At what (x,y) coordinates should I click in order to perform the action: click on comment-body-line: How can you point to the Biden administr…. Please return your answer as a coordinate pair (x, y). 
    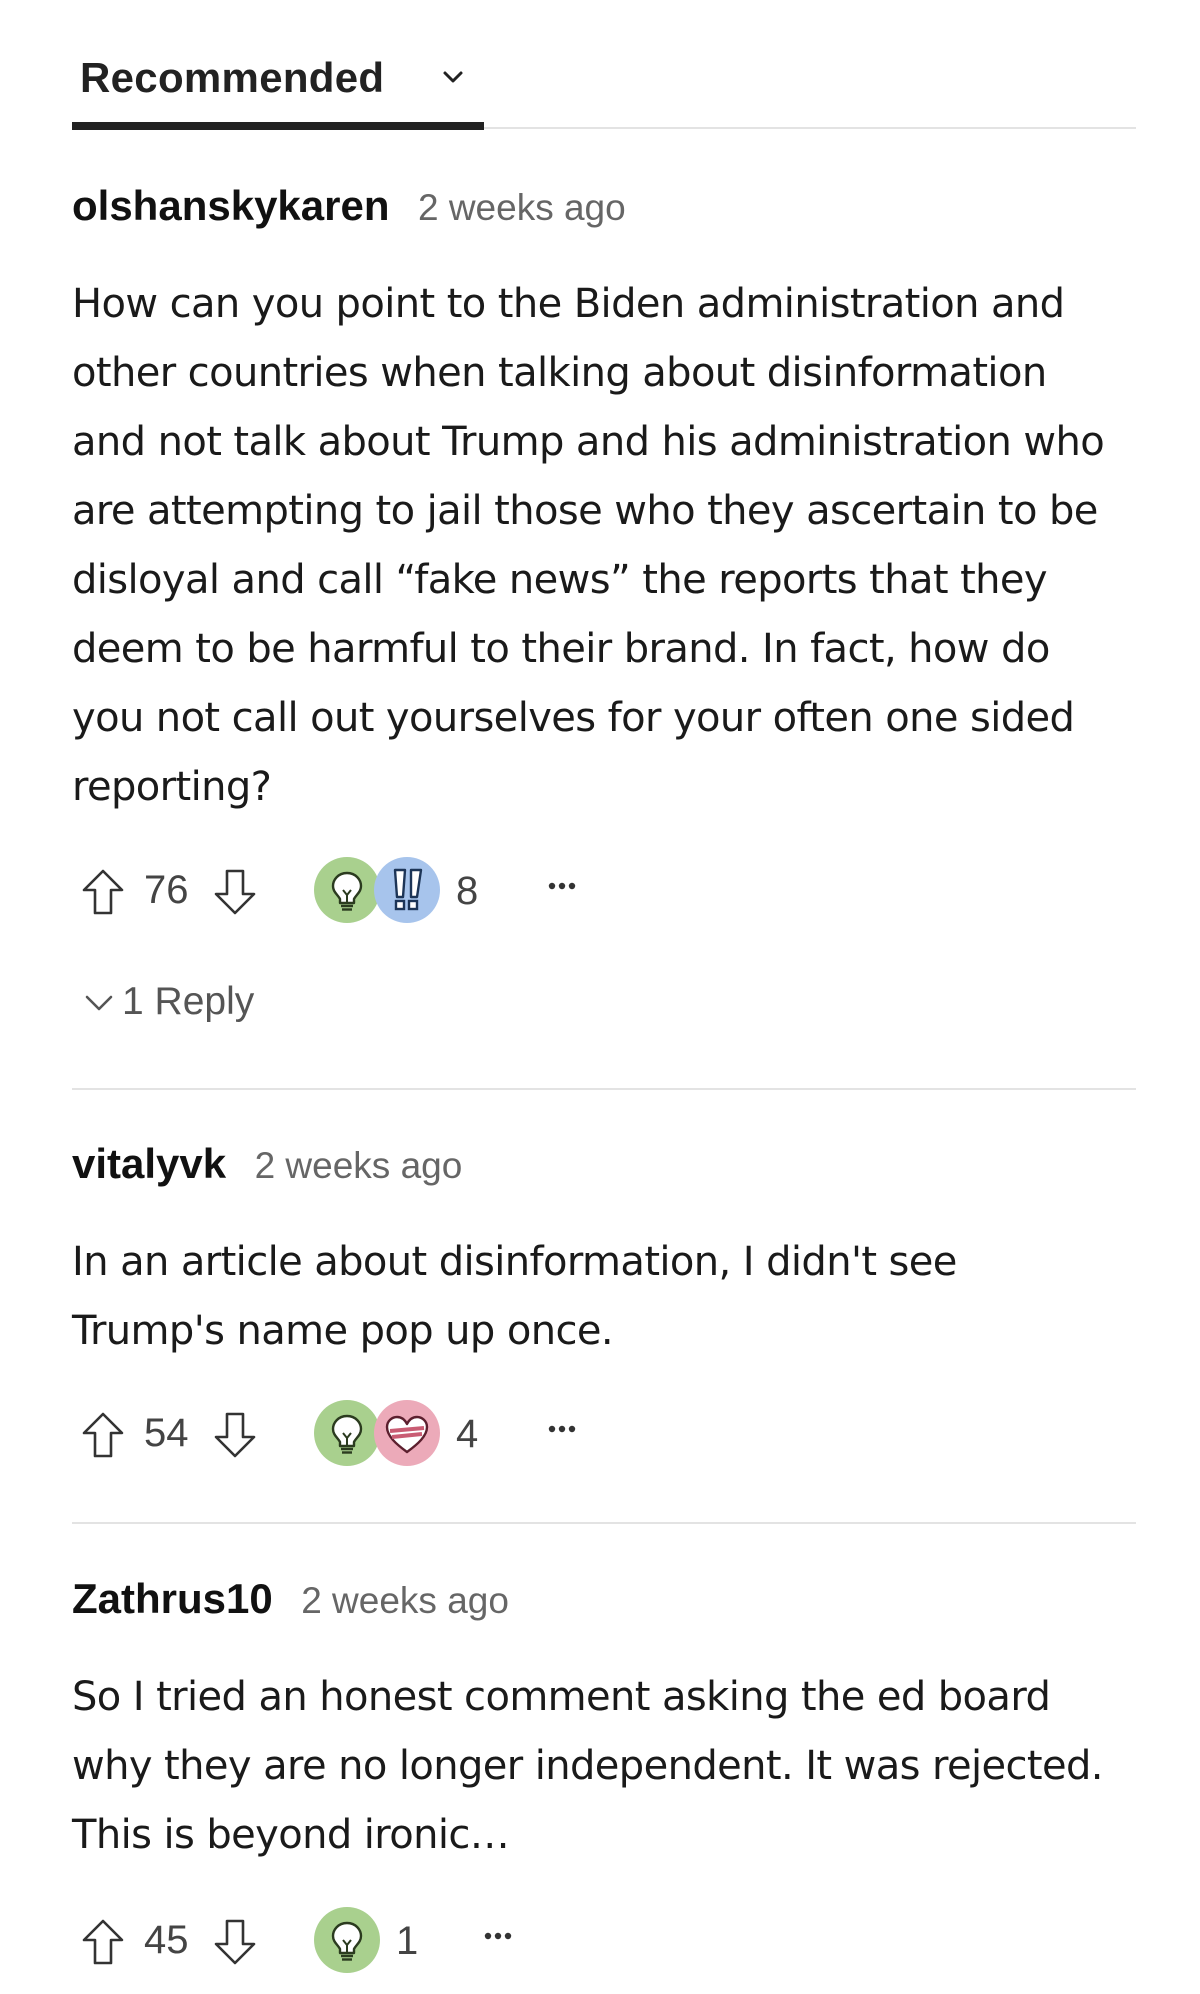
    Looking at the image, I should click on (568, 304).